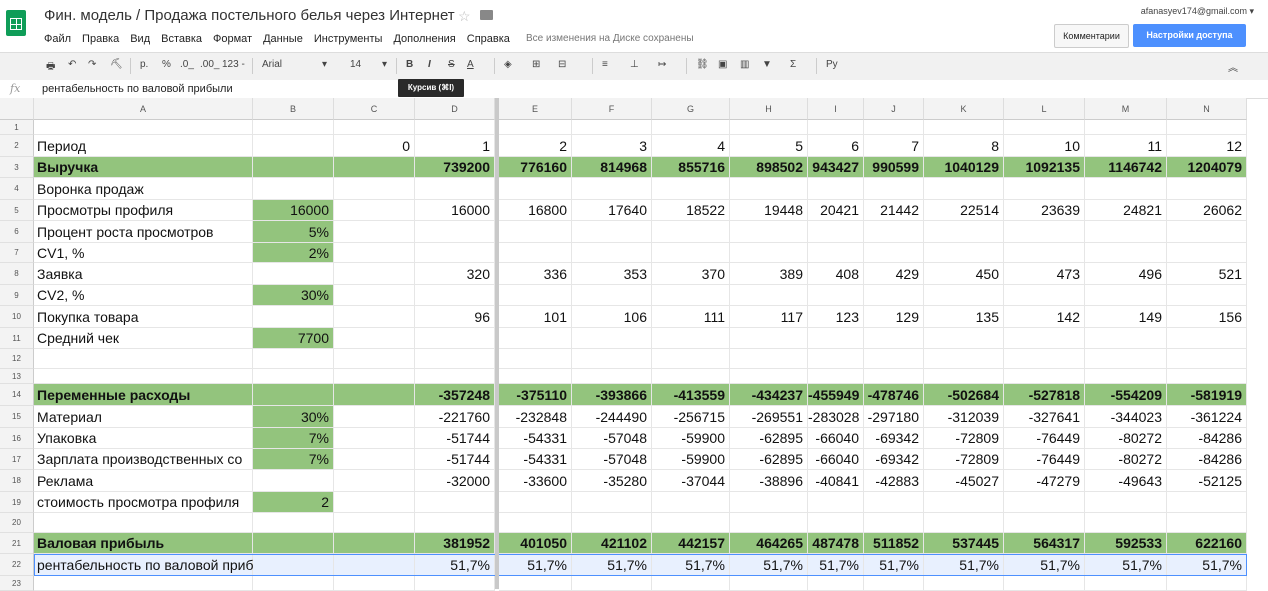  Describe the element at coordinates (374, 146) in the screenshot. I see `value-cell: 0` at that location.